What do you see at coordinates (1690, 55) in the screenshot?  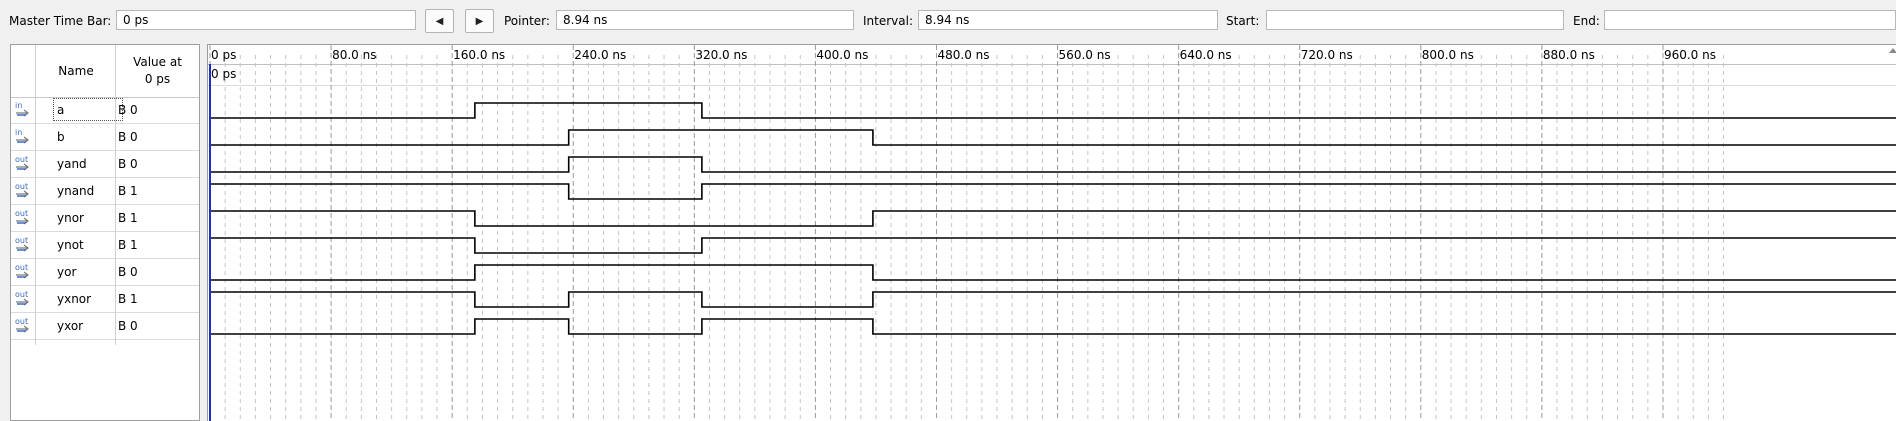 I see `time-tick-label: 960.0 ns` at bounding box center [1690, 55].